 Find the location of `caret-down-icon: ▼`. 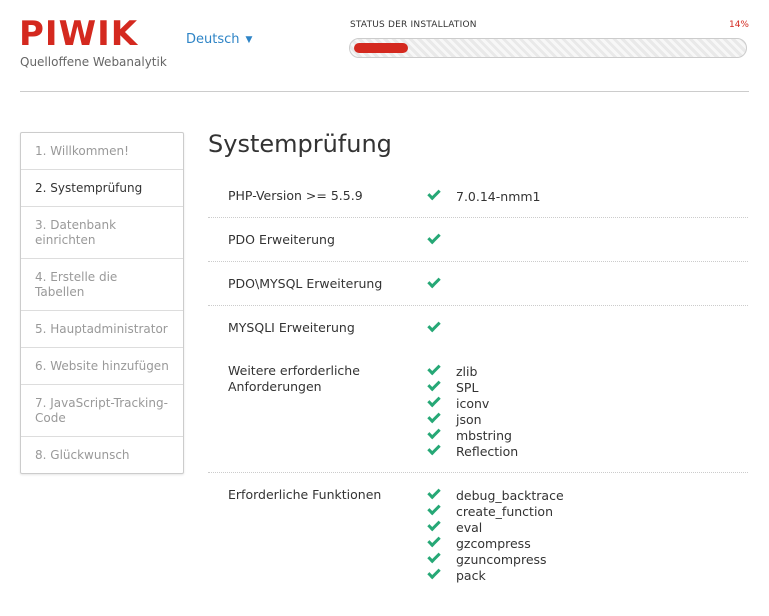

caret-down-icon: ▼ is located at coordinates (249, 40).